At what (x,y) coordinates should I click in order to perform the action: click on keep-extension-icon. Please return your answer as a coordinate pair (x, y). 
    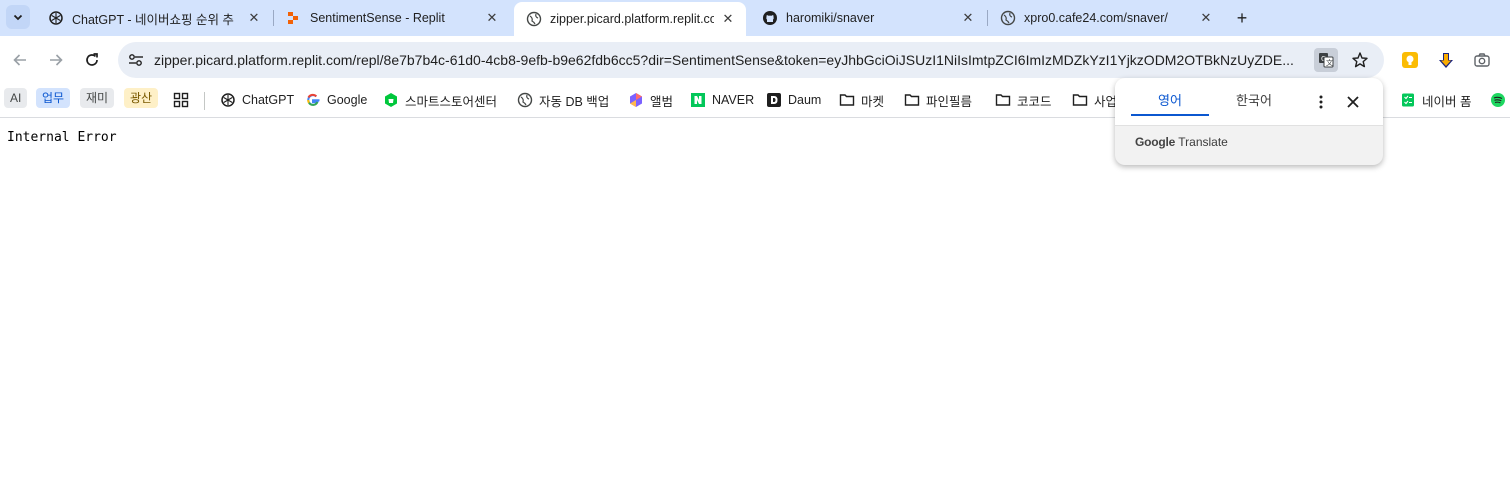
    Looking at the image, I should click on (1410, 60).